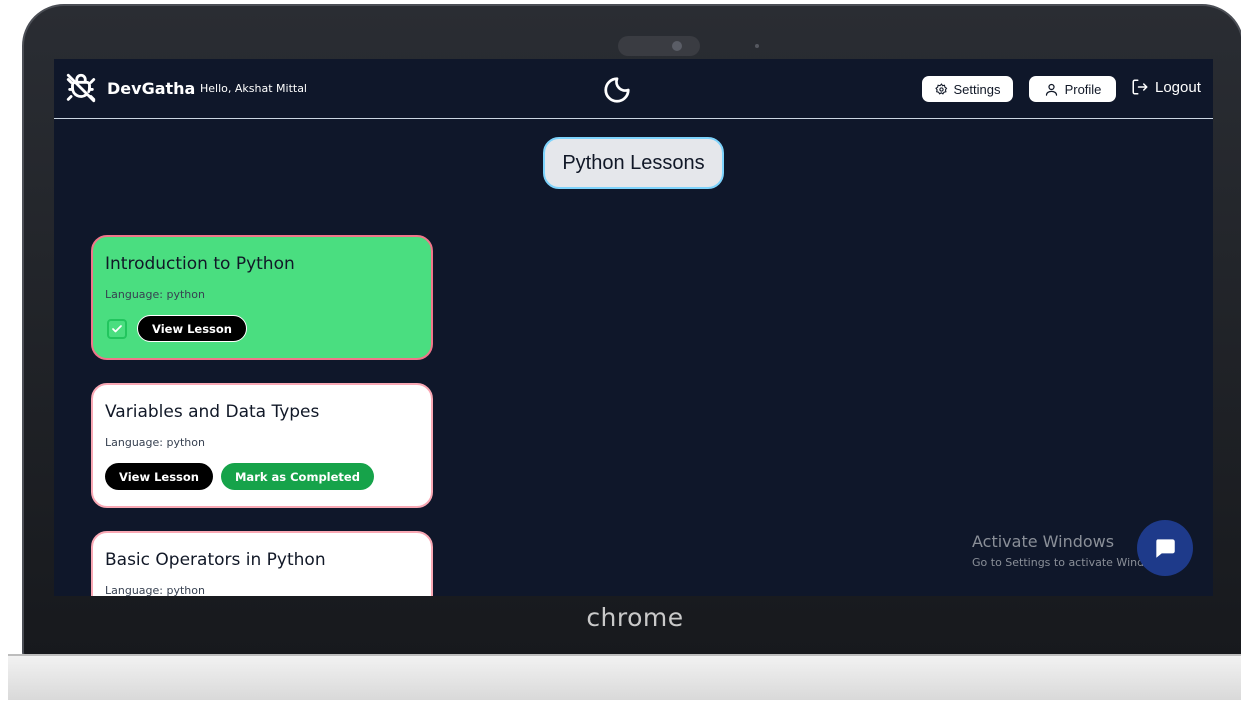 This screenshot has height=702, width=1241. I want to click on chat-button, so click(1165, 548).